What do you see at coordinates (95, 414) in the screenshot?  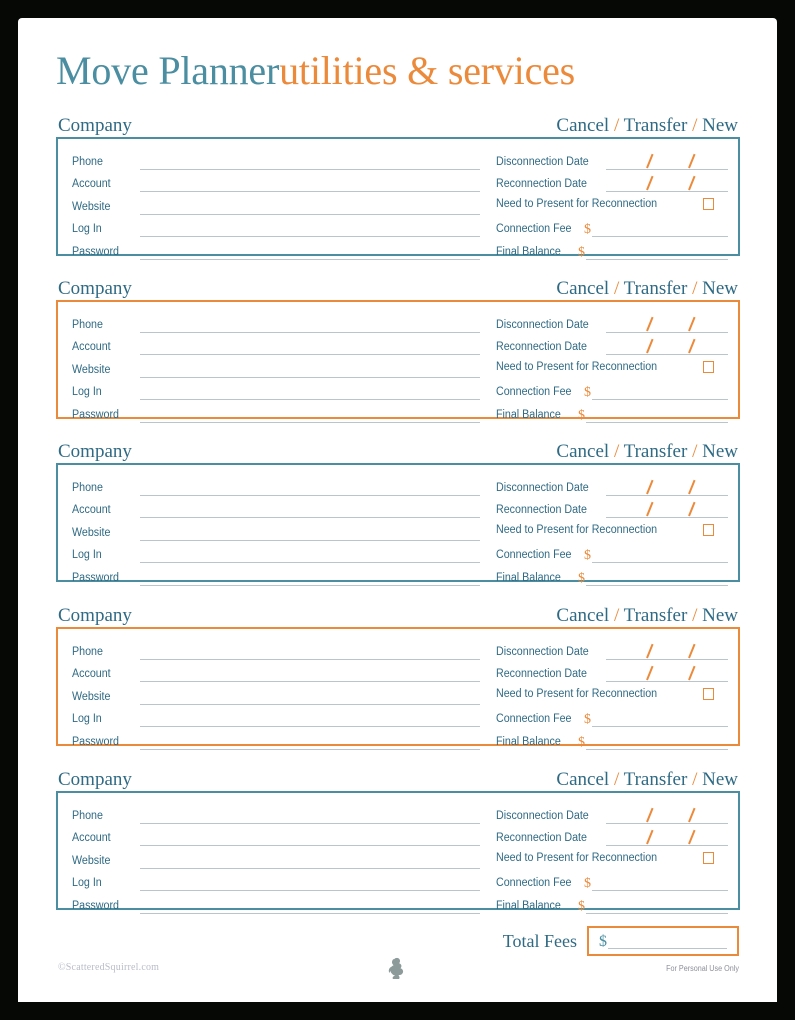 I see `field-label: Password` at bounding box center [95, 414].